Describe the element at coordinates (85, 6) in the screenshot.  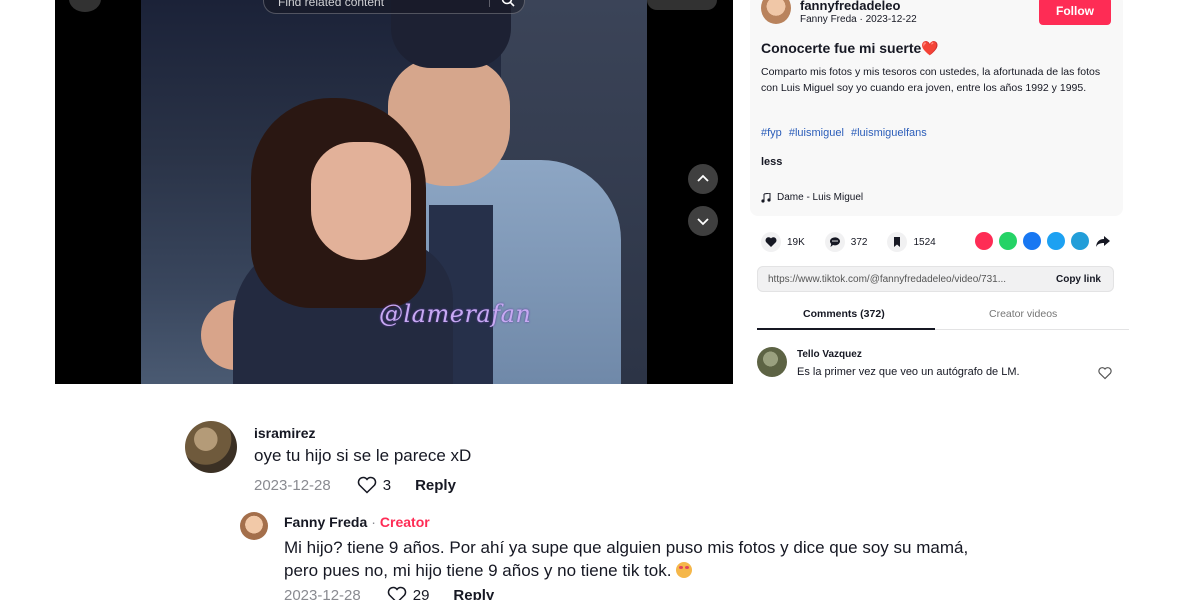
I see `close-icon` at that location.